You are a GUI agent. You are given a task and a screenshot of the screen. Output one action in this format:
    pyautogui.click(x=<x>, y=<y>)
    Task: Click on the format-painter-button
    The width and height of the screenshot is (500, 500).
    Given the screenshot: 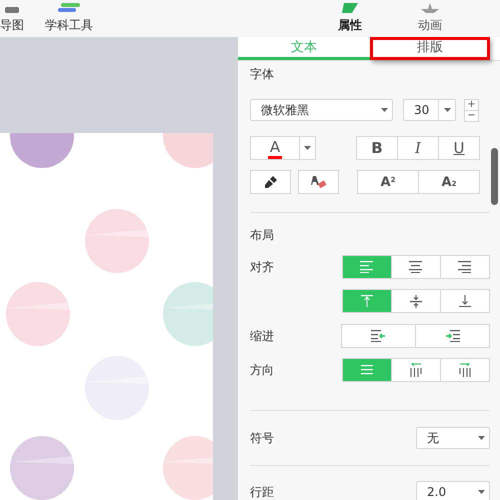 What is the action you would take?
    pyautogui.click(x=270, y=182)
    